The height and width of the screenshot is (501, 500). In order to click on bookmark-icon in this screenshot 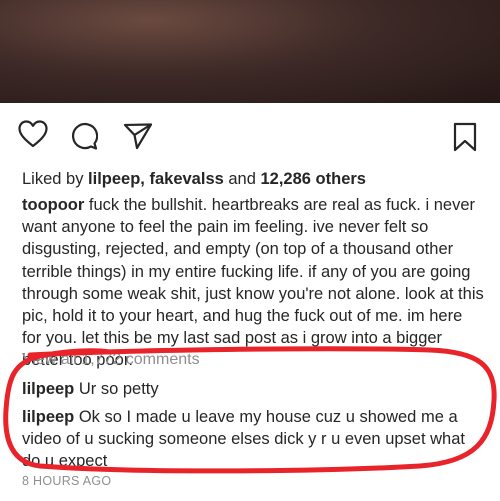, I will do `click(465, 137)`.